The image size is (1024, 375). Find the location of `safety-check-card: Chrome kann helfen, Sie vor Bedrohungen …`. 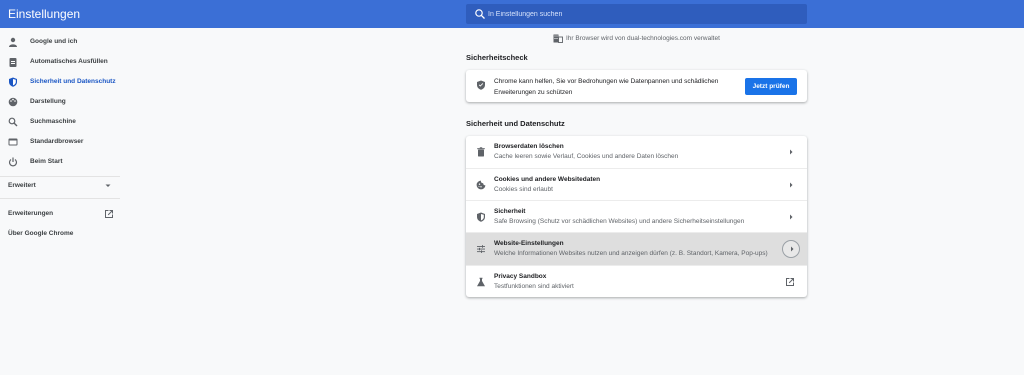

safety-check-card: Chrome kann helfen, Sie vor Bedrohungen … is located at coordinates (636, 86).